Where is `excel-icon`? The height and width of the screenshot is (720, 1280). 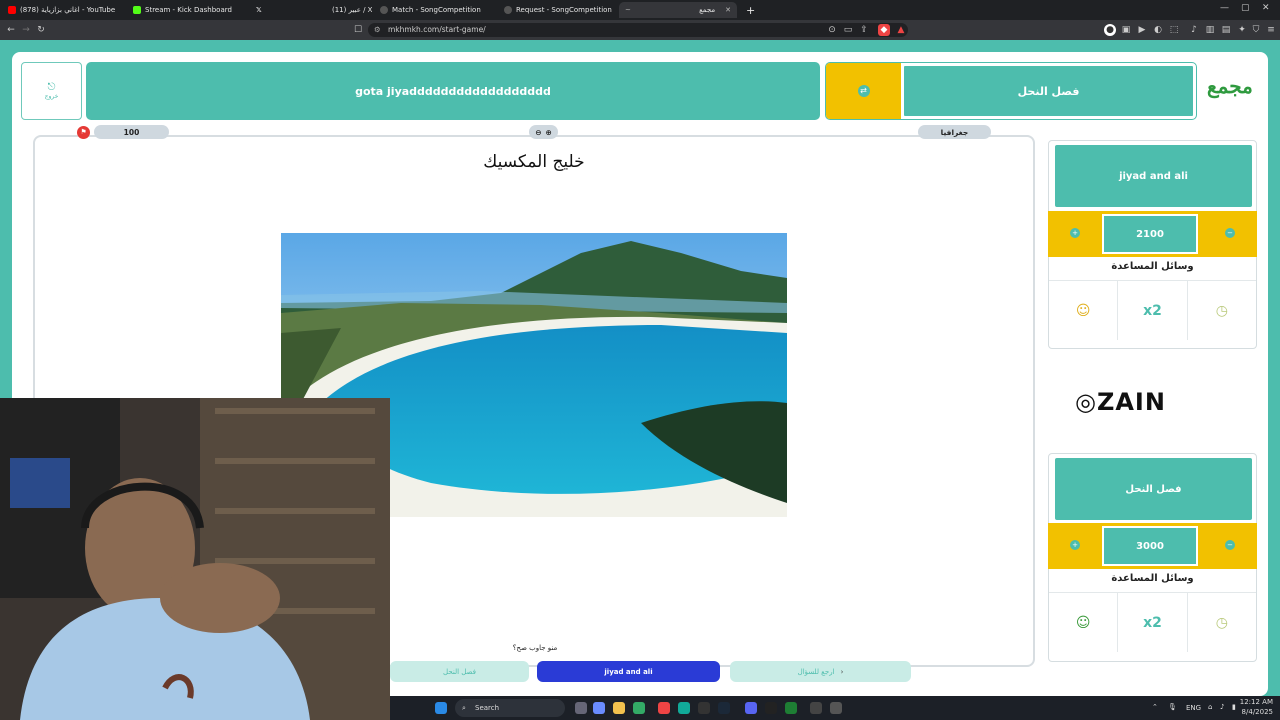 excel-icon is located at coordinates (791, 708).